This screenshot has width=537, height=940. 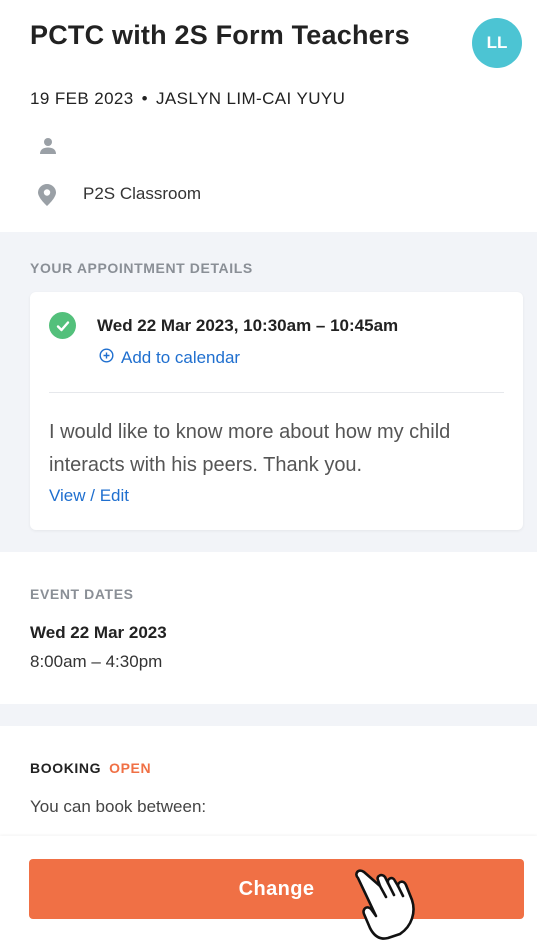 What do you see at coordinates (251, 98) in the screenshot?
I see `event-organiser: JASLYN LIM-CAI YUYU` at bounding box center [251, 98].